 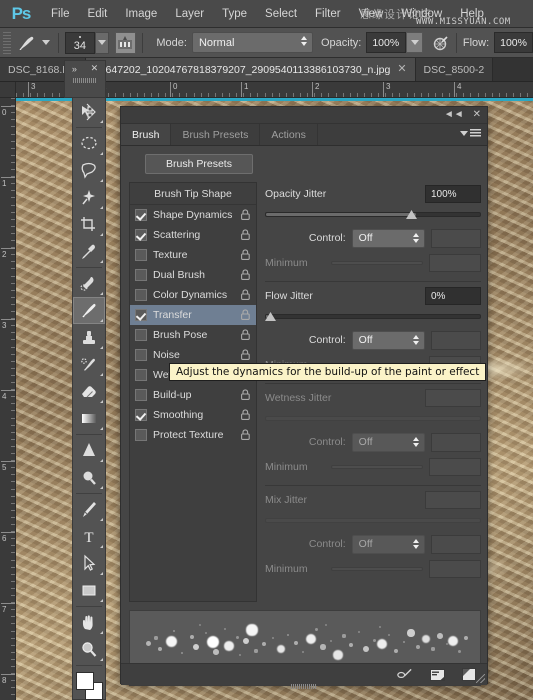 I want to click on menu-help: Help, so click(x=472, y=14).